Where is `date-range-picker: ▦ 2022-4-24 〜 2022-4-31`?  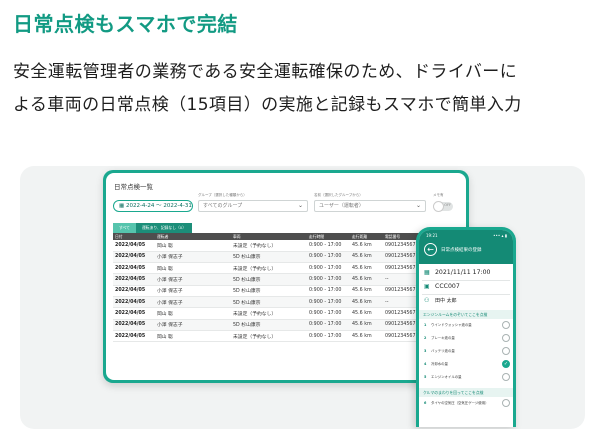
date-range-picker: ▦ 2022-4-24 〜 2022-4-31 is located at coordinates (153, 206).